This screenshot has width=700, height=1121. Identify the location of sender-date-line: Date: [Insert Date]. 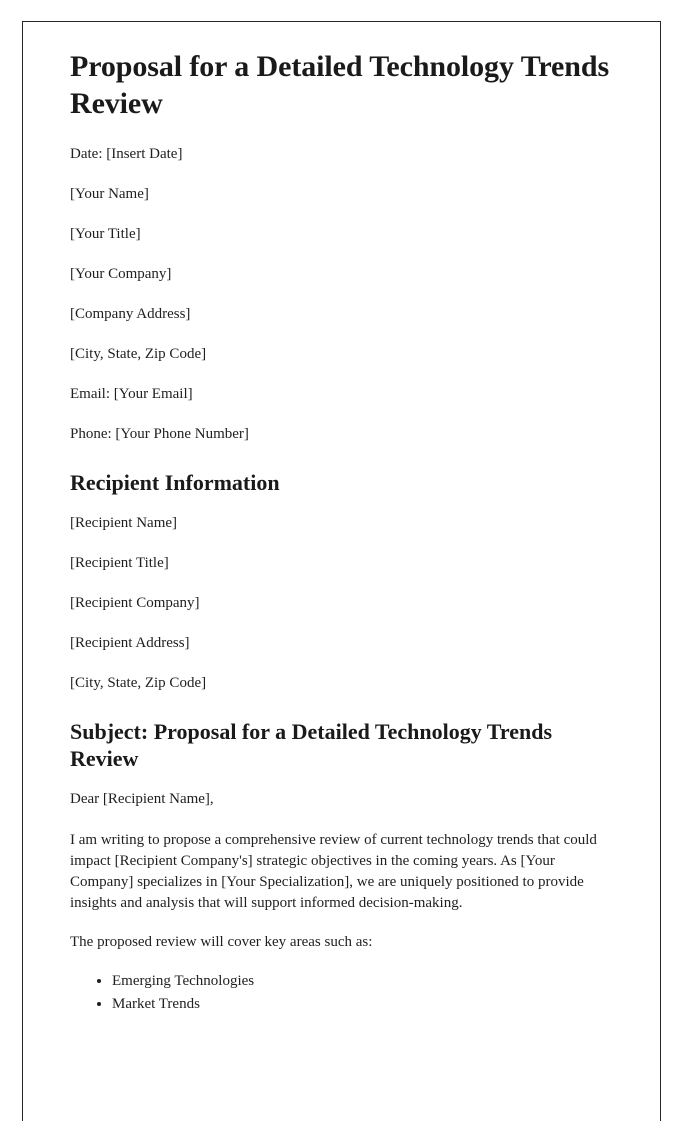
(126, 154).